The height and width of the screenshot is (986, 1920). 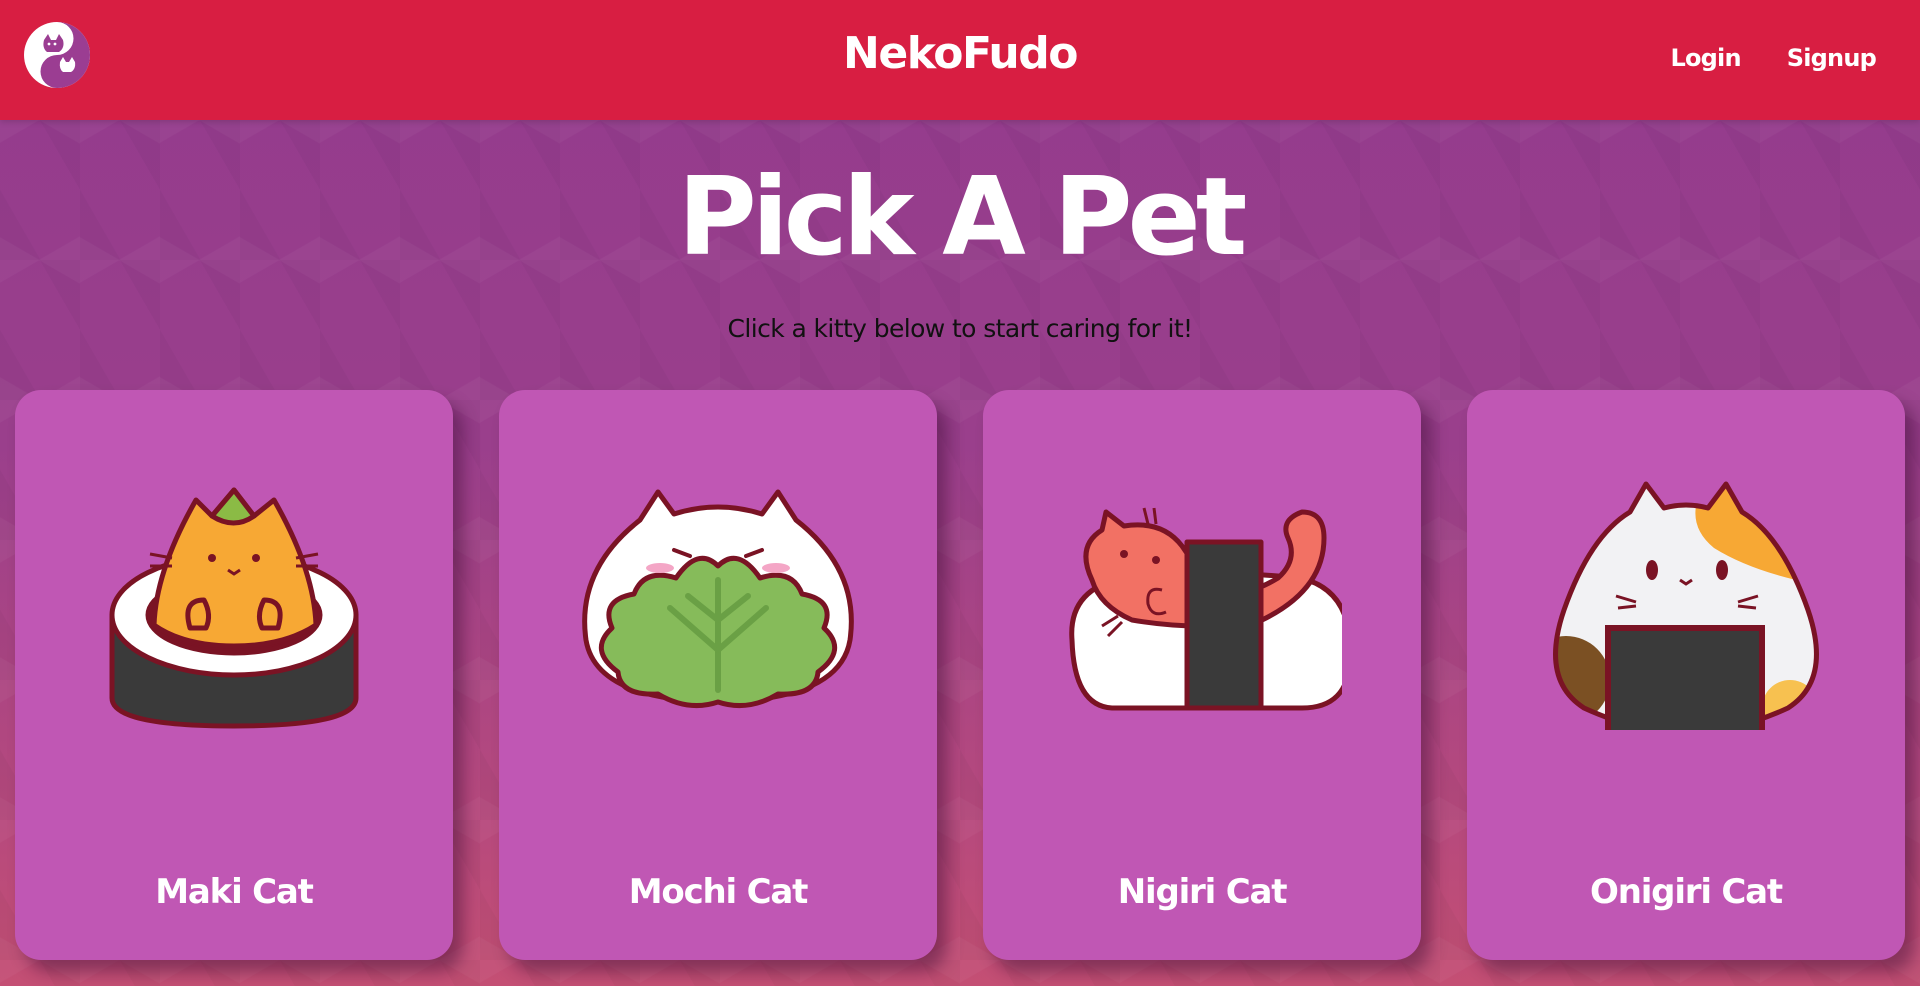 I want to click on pet-card-nigiri: Nigiri Cat, so click(x=1202, y=675).